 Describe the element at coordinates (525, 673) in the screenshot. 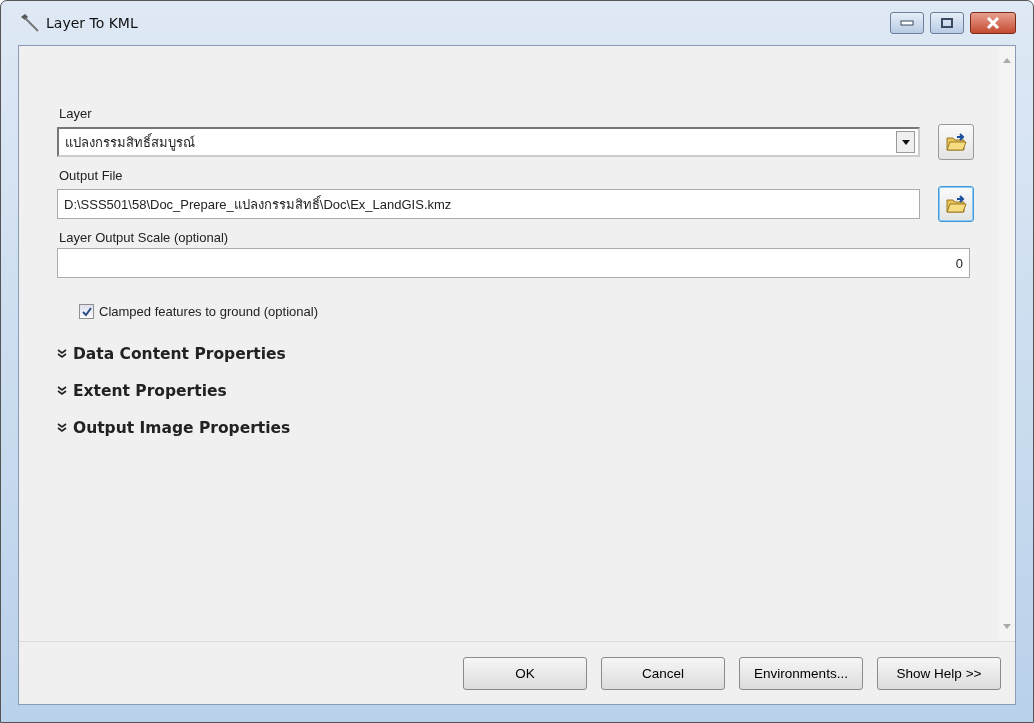

I see `dialog-button: OK` at that location.